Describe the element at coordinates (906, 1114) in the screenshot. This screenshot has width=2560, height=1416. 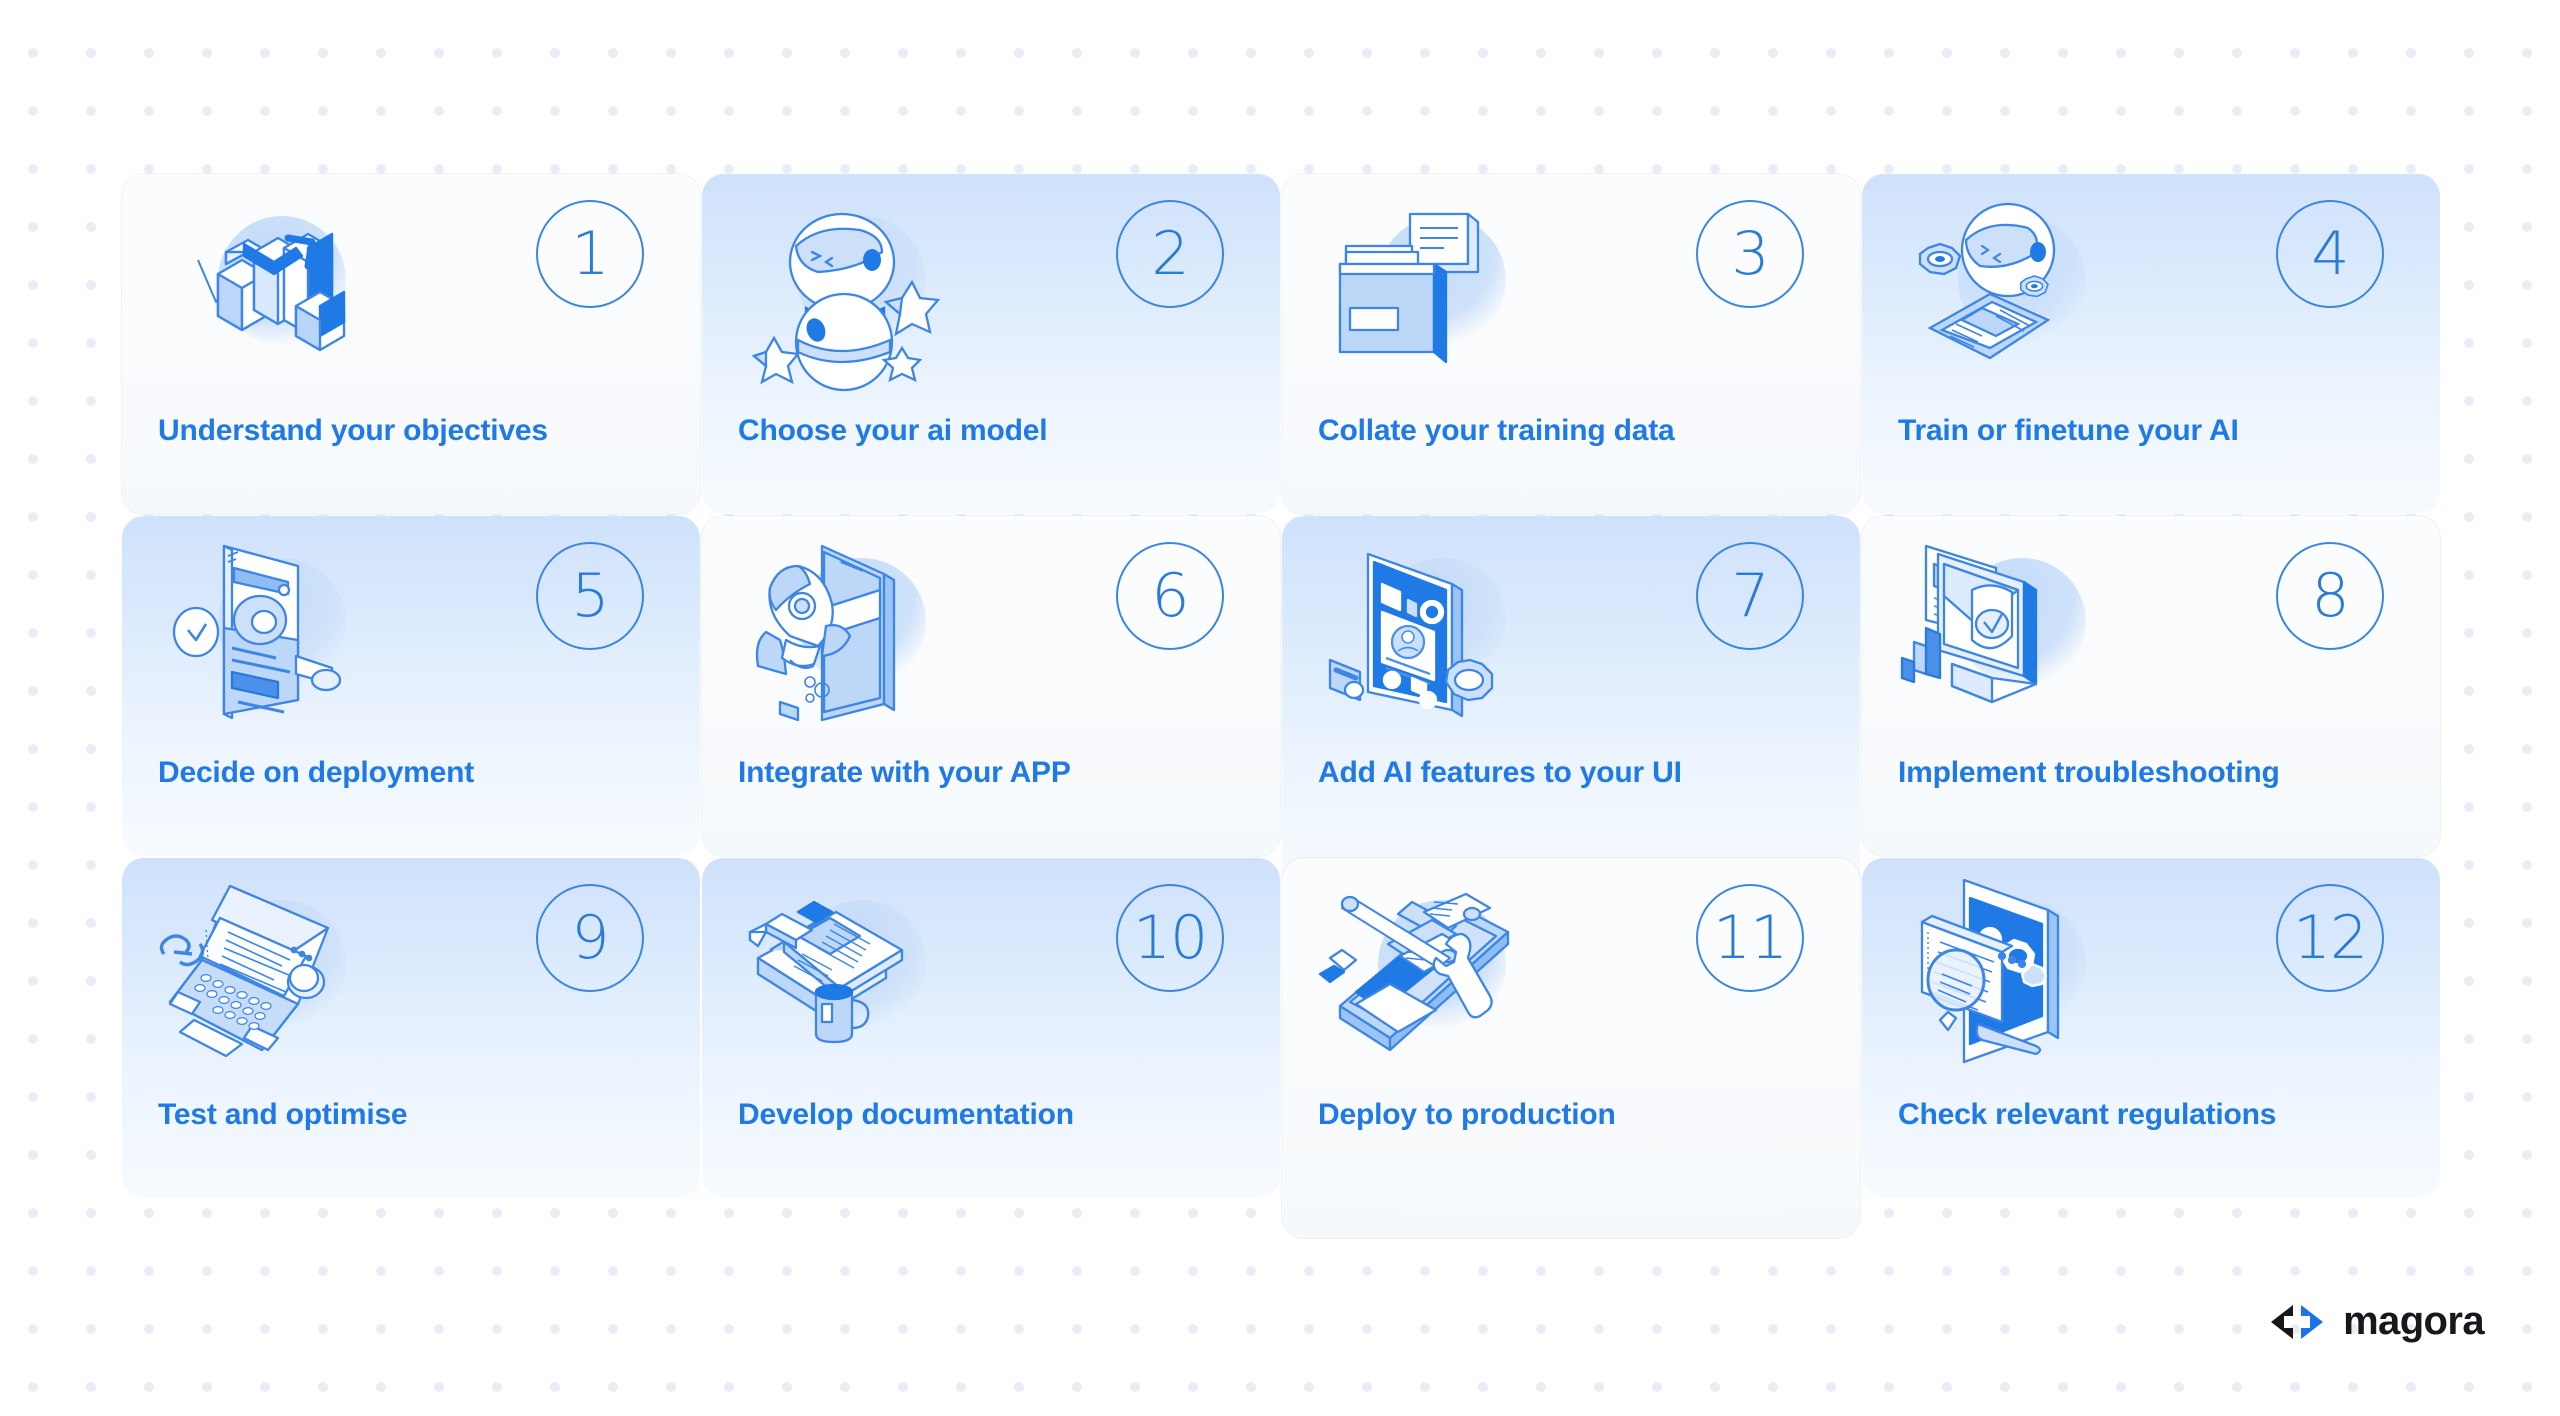
I see `step-card-title: Develop documentation` at that location.